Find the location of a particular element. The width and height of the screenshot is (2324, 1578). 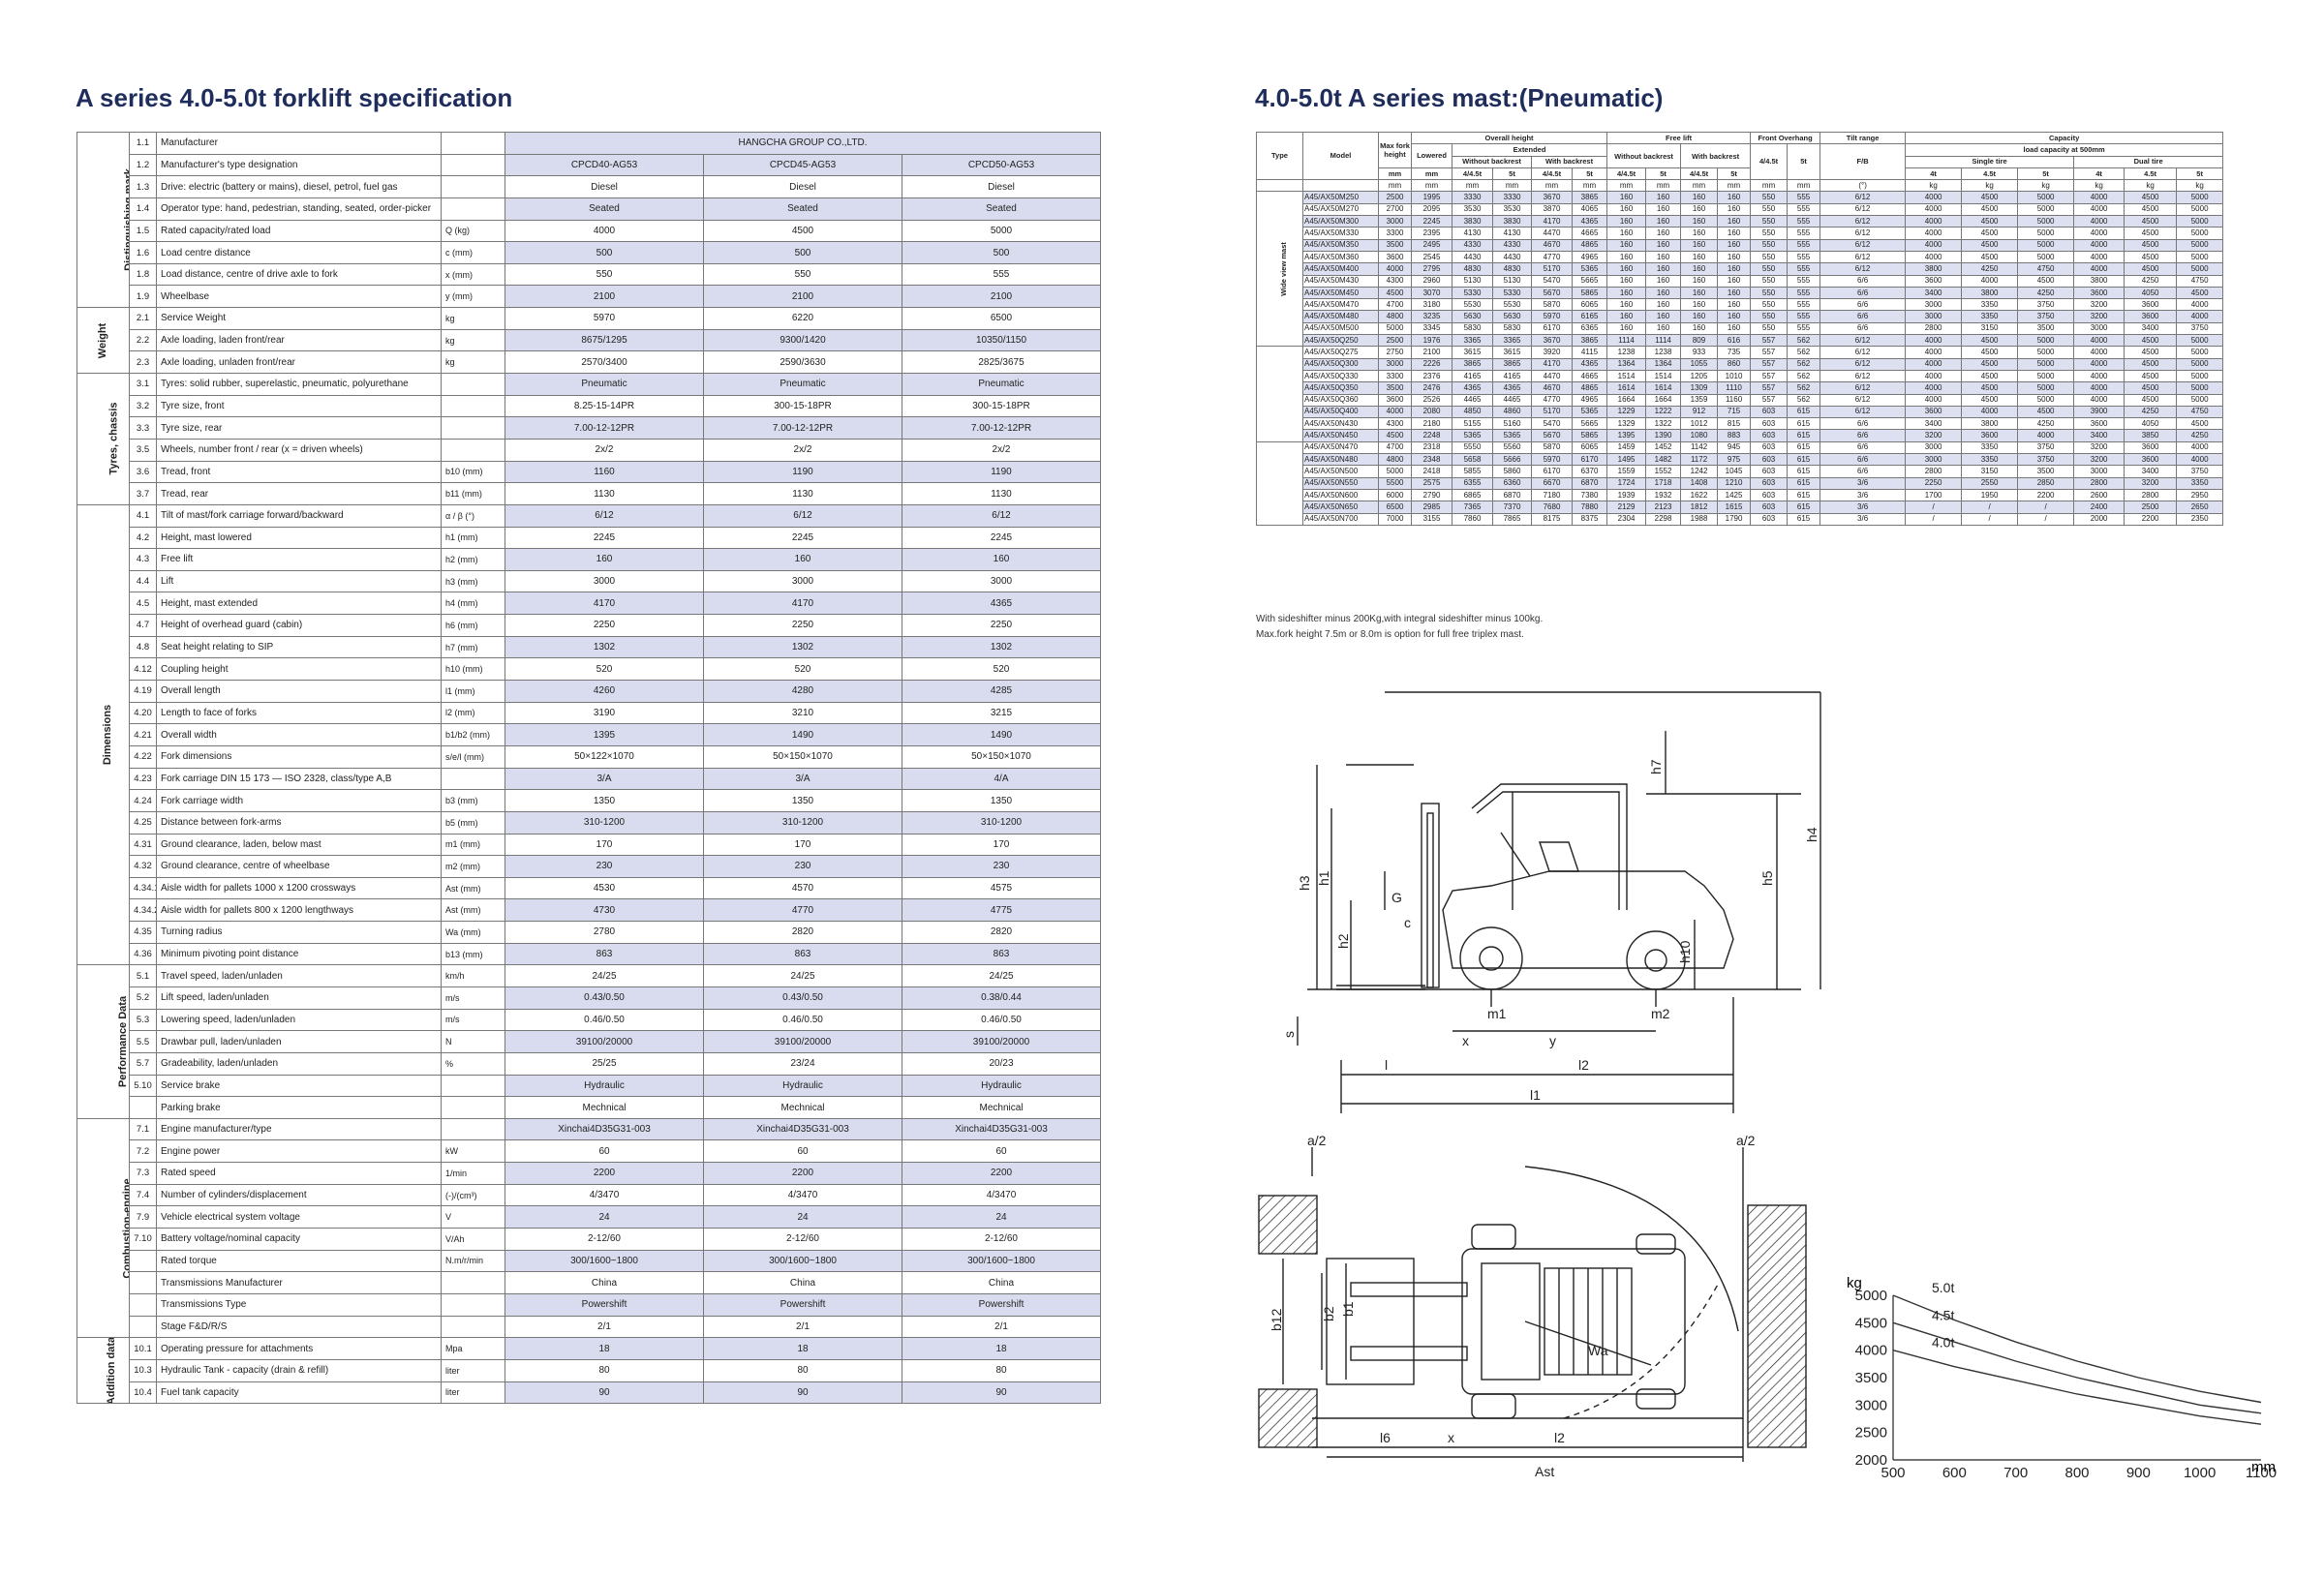

mast-value-cell: 7680 is located at coordinates (1552, 507).